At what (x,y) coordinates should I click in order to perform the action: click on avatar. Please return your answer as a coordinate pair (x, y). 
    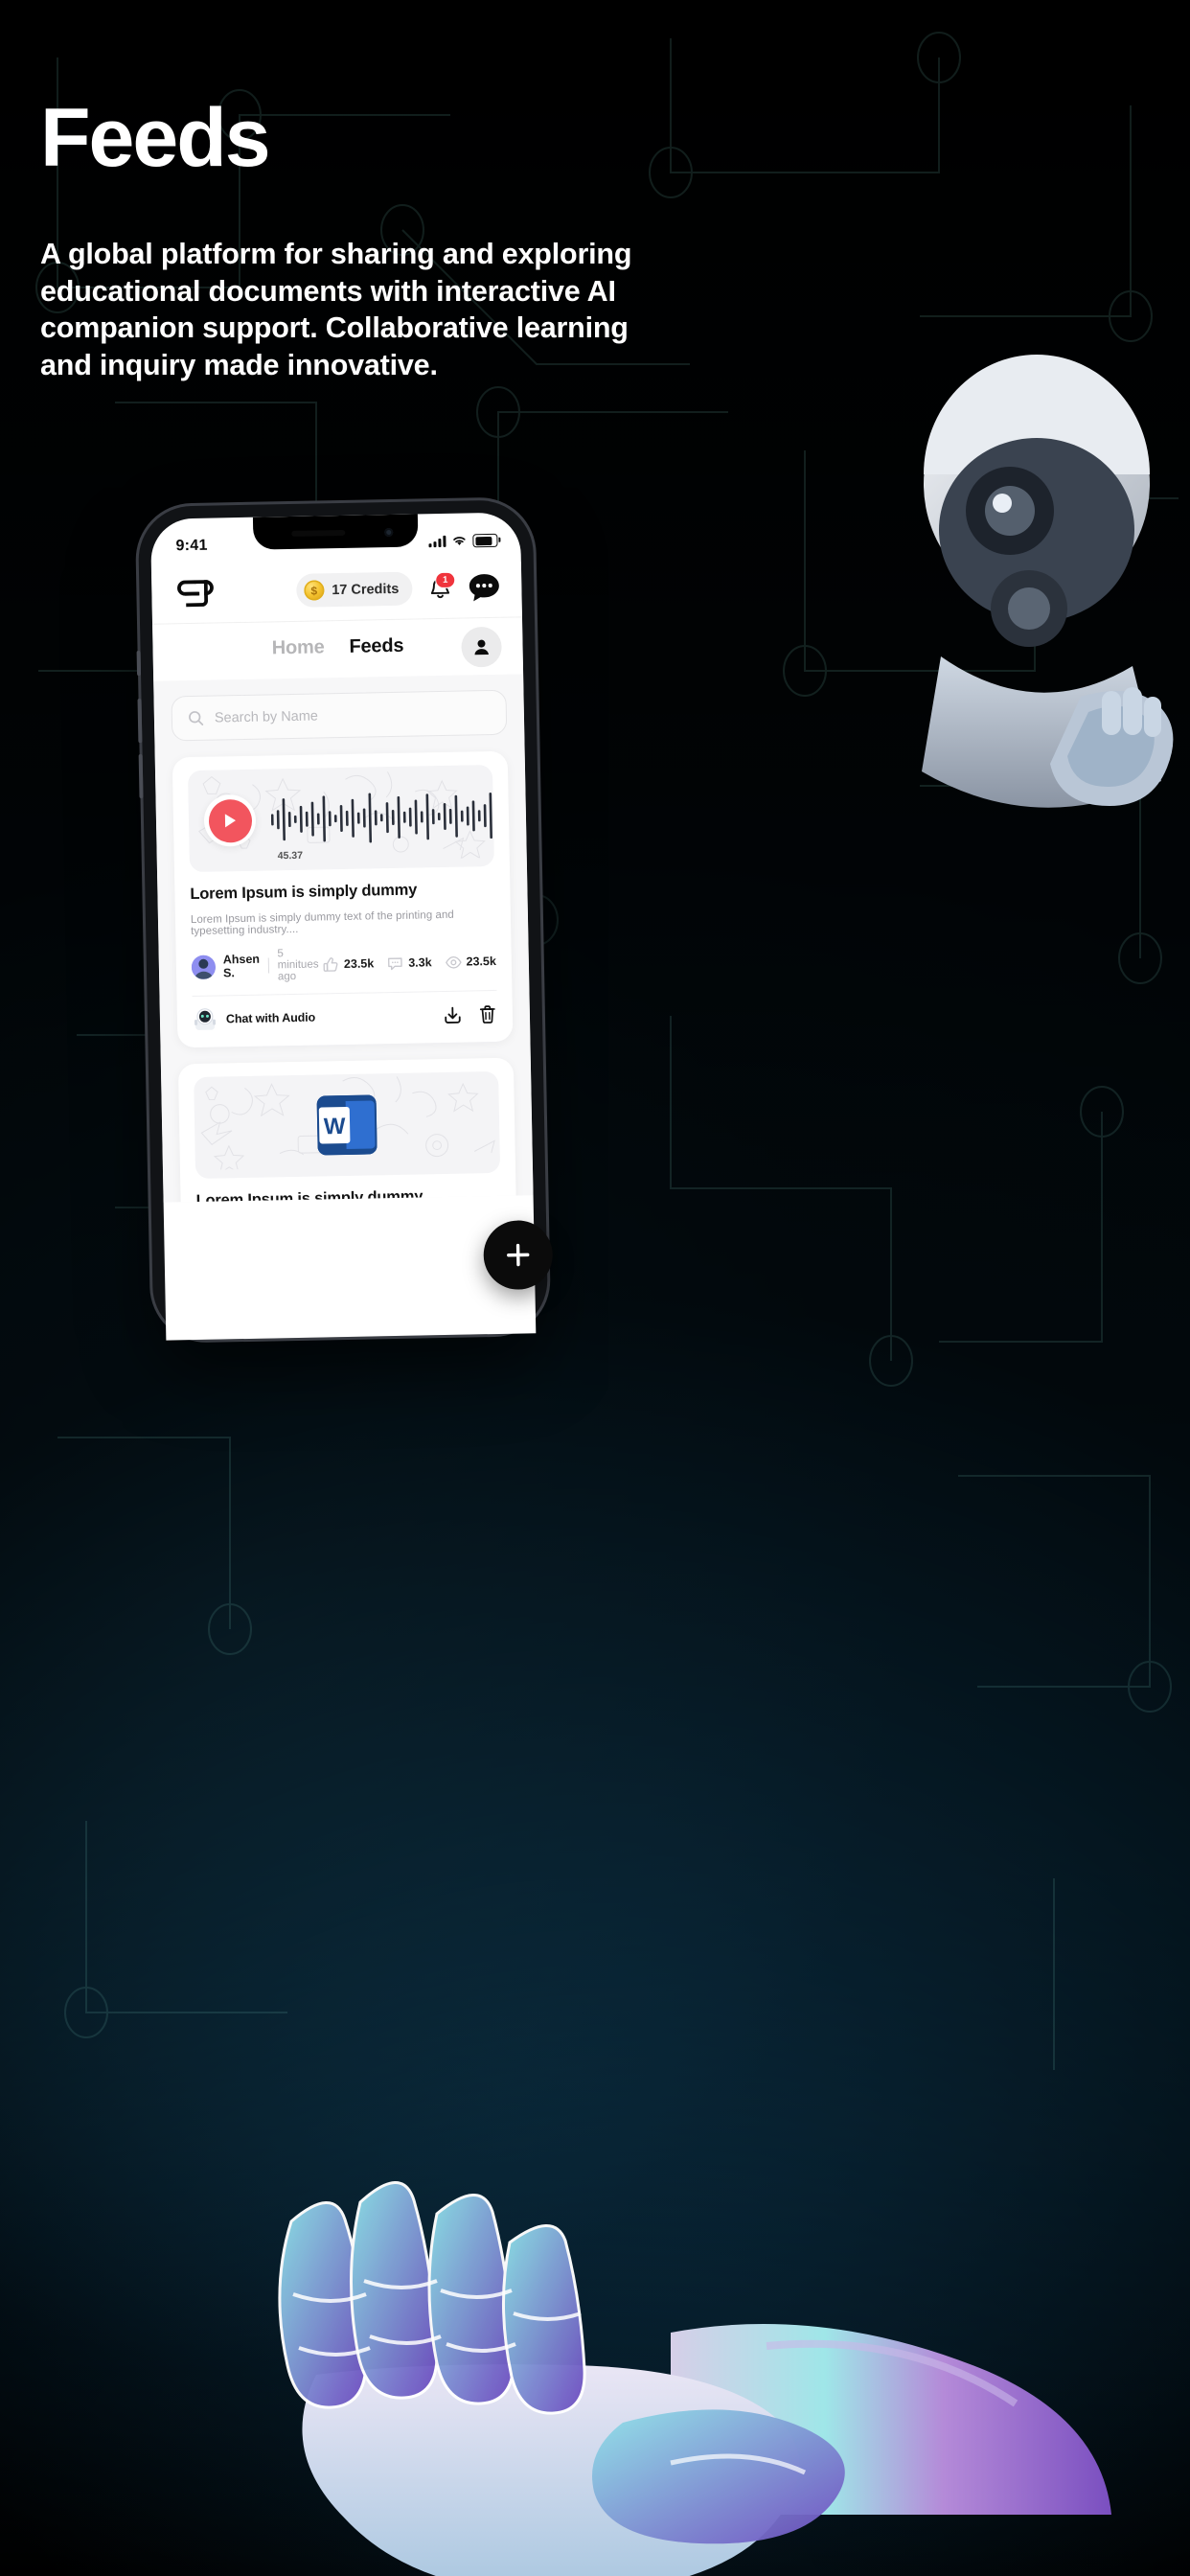
    Looking at the image, I should click on (204, 966).